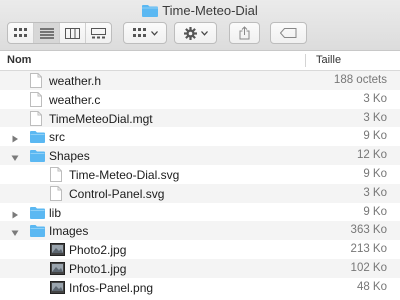  I want to click on file-size: 12 Ko, so click(371, 155).